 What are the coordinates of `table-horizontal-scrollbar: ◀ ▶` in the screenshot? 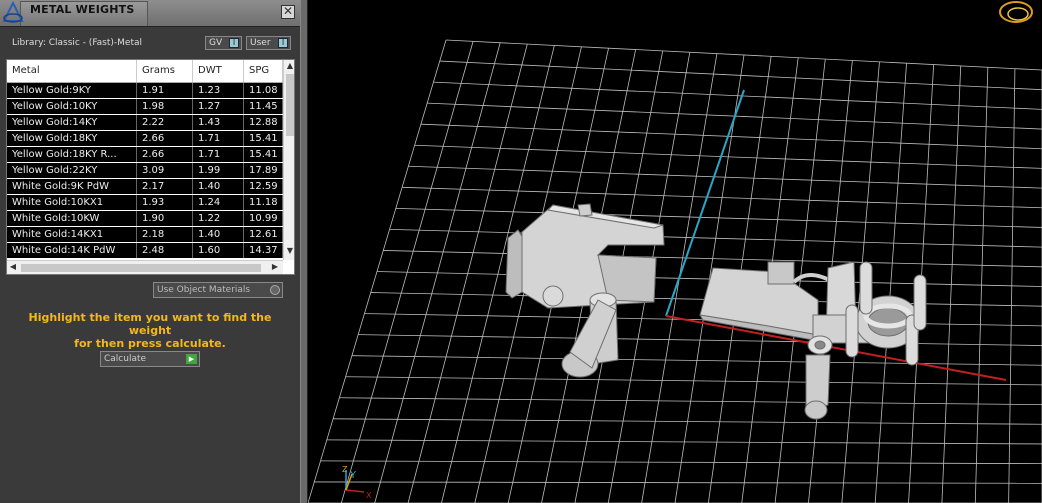 It's located at (145, 267).